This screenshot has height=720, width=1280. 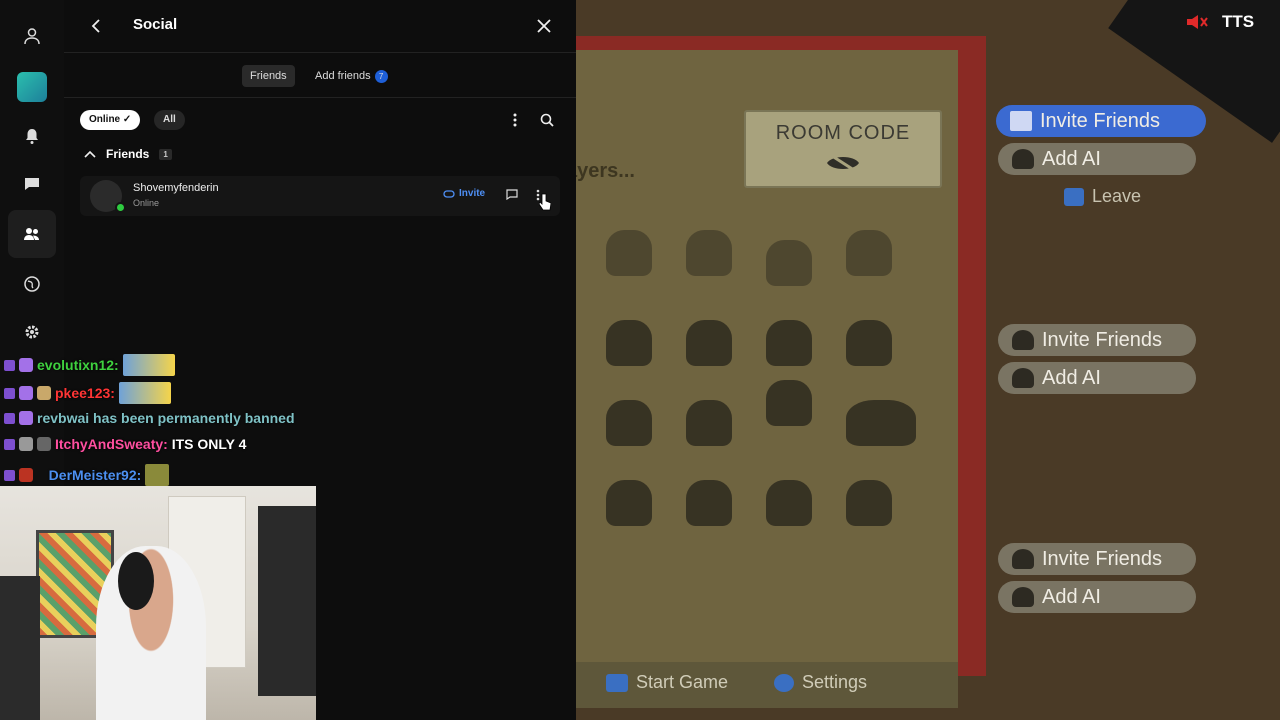 What do you see at coordinates (87, 393) in the screenshot?
I see `chat-message: pkee123:` at bounding box center [87, 393].